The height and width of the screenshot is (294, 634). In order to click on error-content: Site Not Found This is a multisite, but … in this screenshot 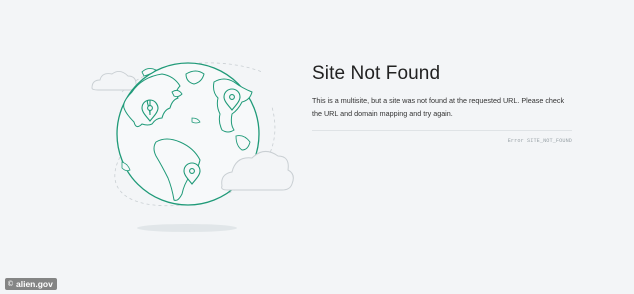, I will do `click(444, 103)`.